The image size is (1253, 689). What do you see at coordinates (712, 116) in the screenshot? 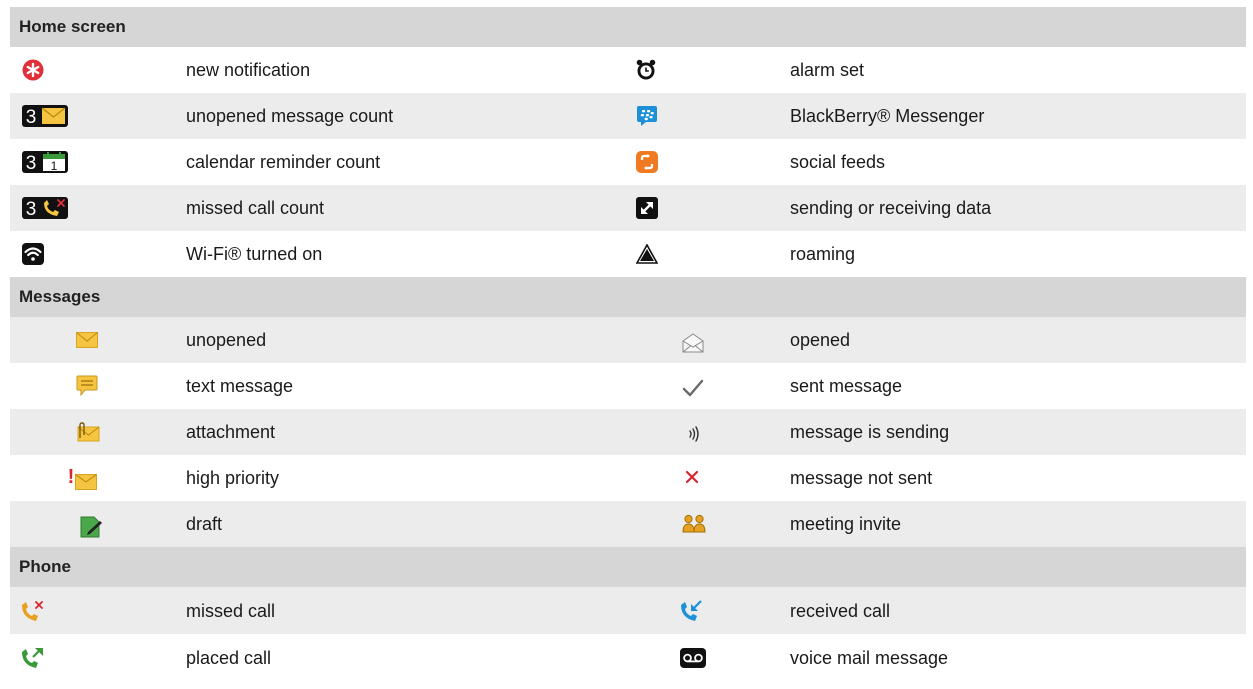
I see `blackberry-messenger-icon` at bounding box center [712, 116].